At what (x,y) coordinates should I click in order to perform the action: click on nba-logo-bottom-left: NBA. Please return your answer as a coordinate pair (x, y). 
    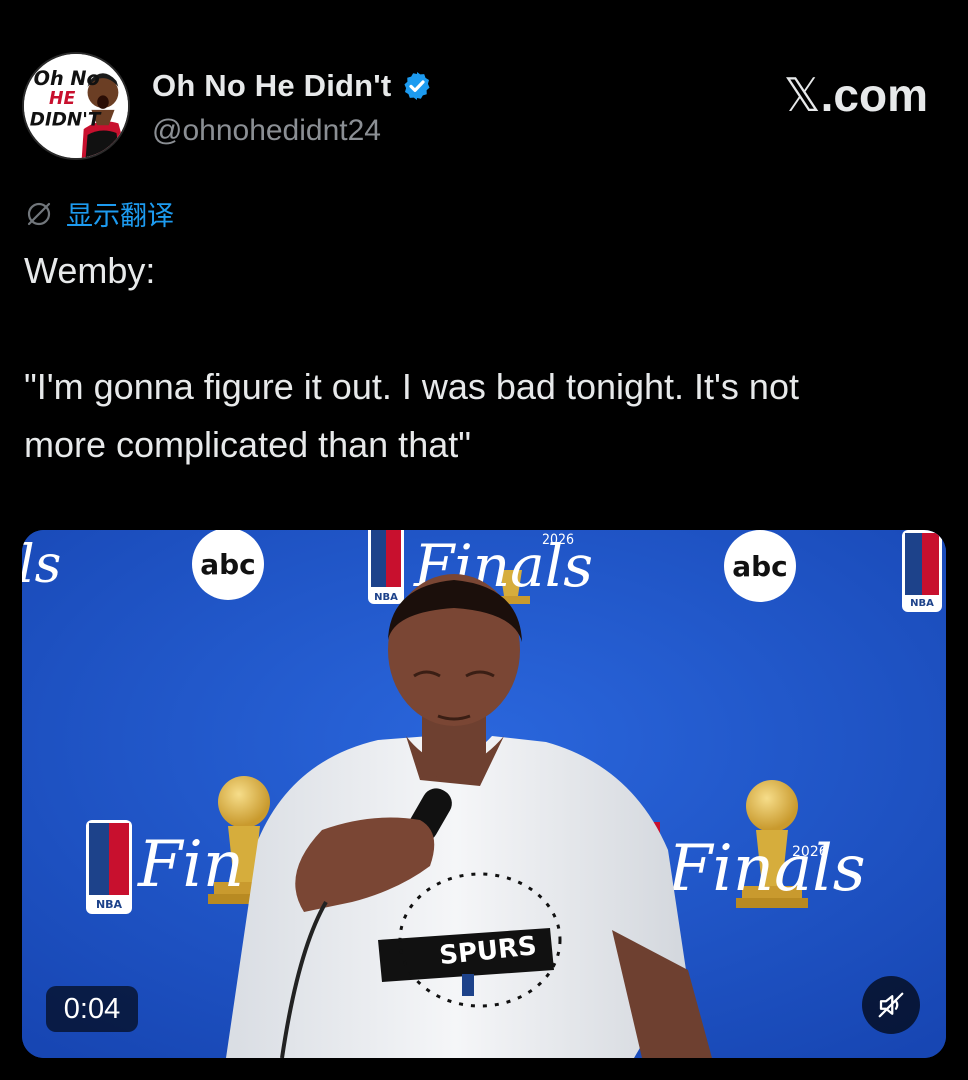
    Looking at the image, I should click on (109, 867).